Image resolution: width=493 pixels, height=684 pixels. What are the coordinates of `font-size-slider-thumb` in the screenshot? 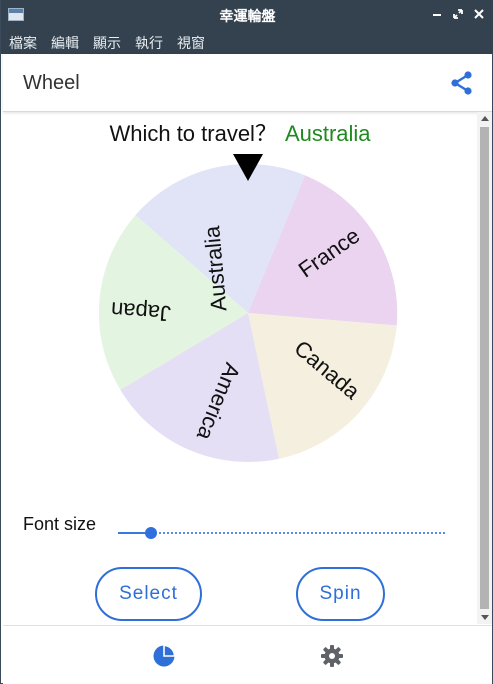 It's located at (151, 533).